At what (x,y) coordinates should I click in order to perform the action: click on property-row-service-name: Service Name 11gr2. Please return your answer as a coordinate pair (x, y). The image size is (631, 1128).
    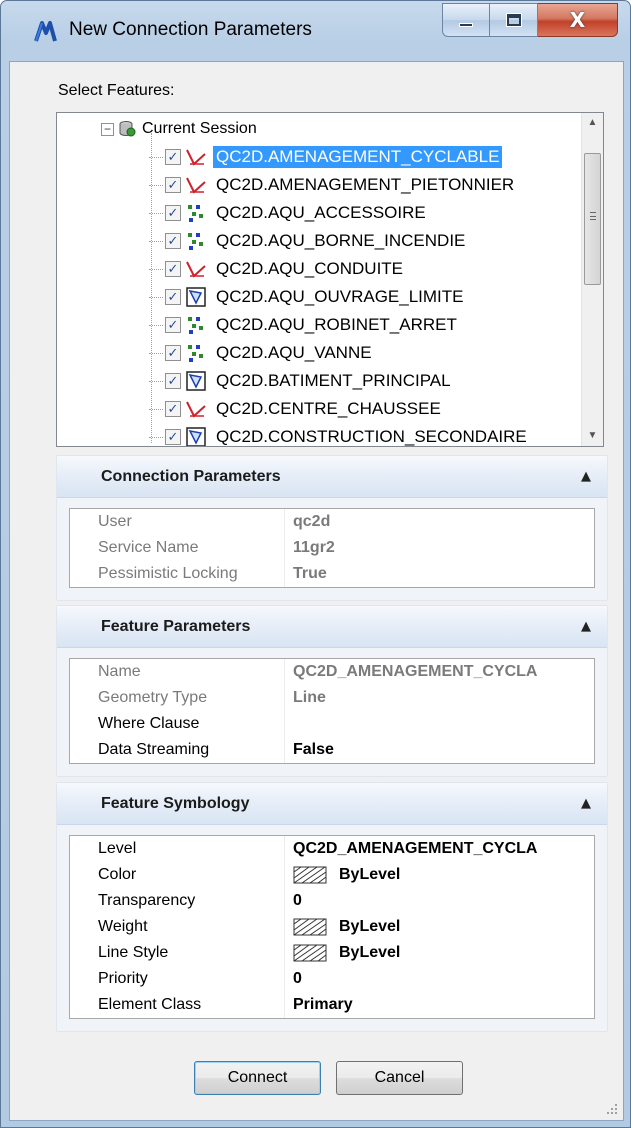
    Looking at the image, I should click on (332, 548).